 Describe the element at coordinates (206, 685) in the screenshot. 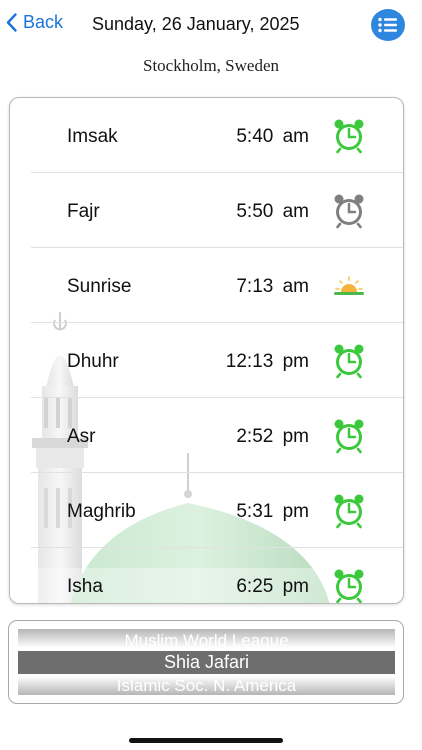

I see `picker-option: Islamic Soc. N. America` at that location.